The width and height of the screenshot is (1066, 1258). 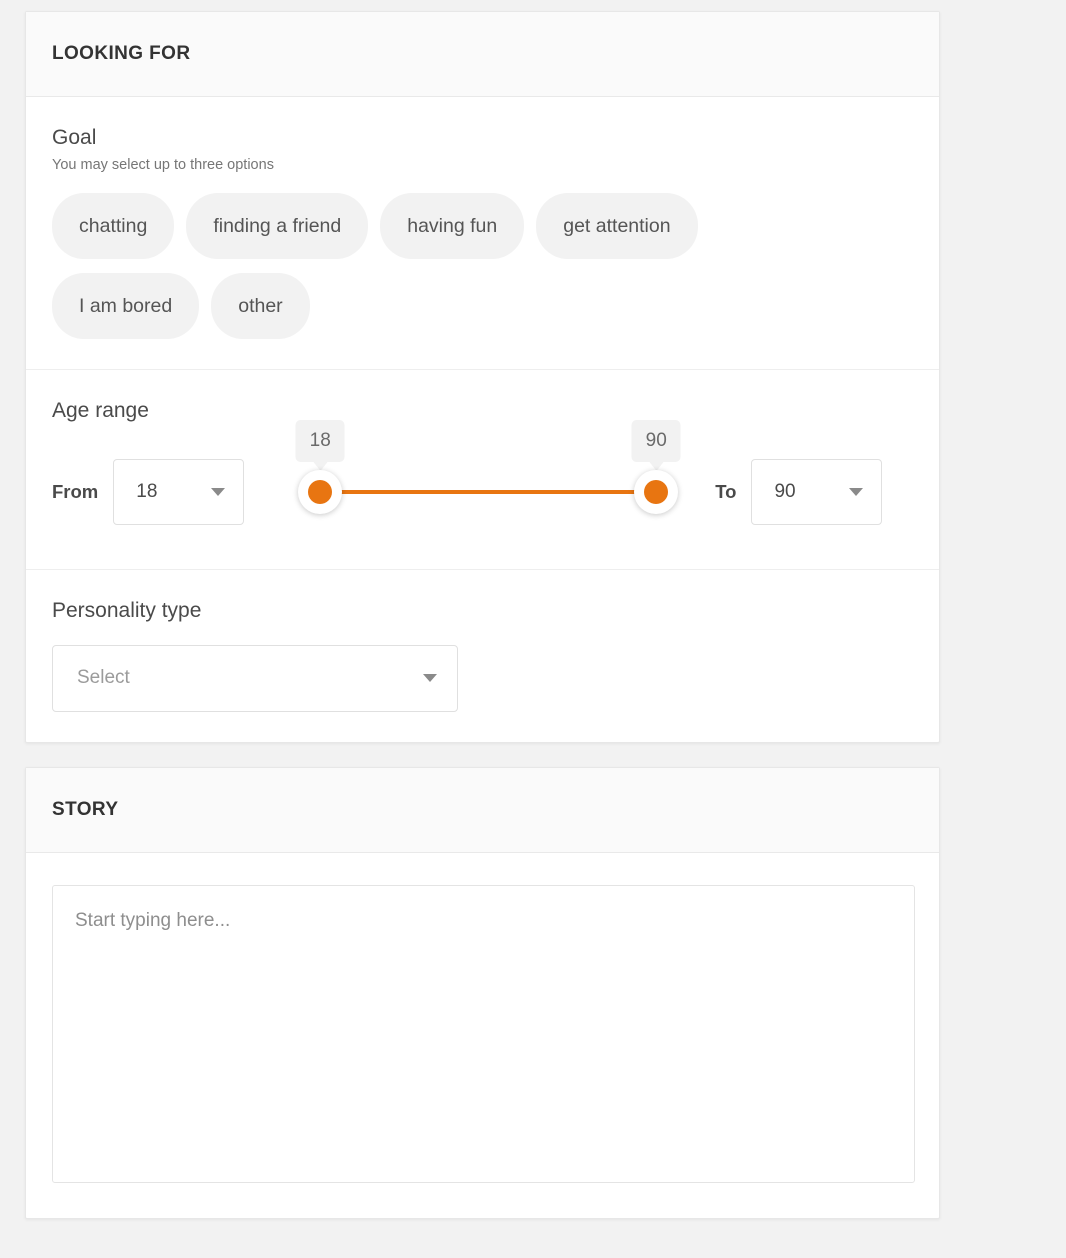 I want to click on looking-for-card-header: LOOKING FOR, so click(x=482, y=54).